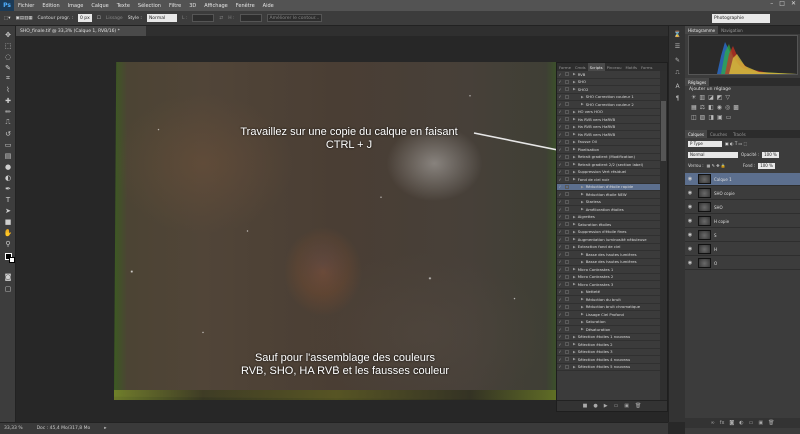 This screenshot has height=434, width=800. What do you see at coordinates (609, 315) in the screenshot?
I see `action-row: ✓ ▶ Lissage Ciel Profond` at bounding box center [609, 315].